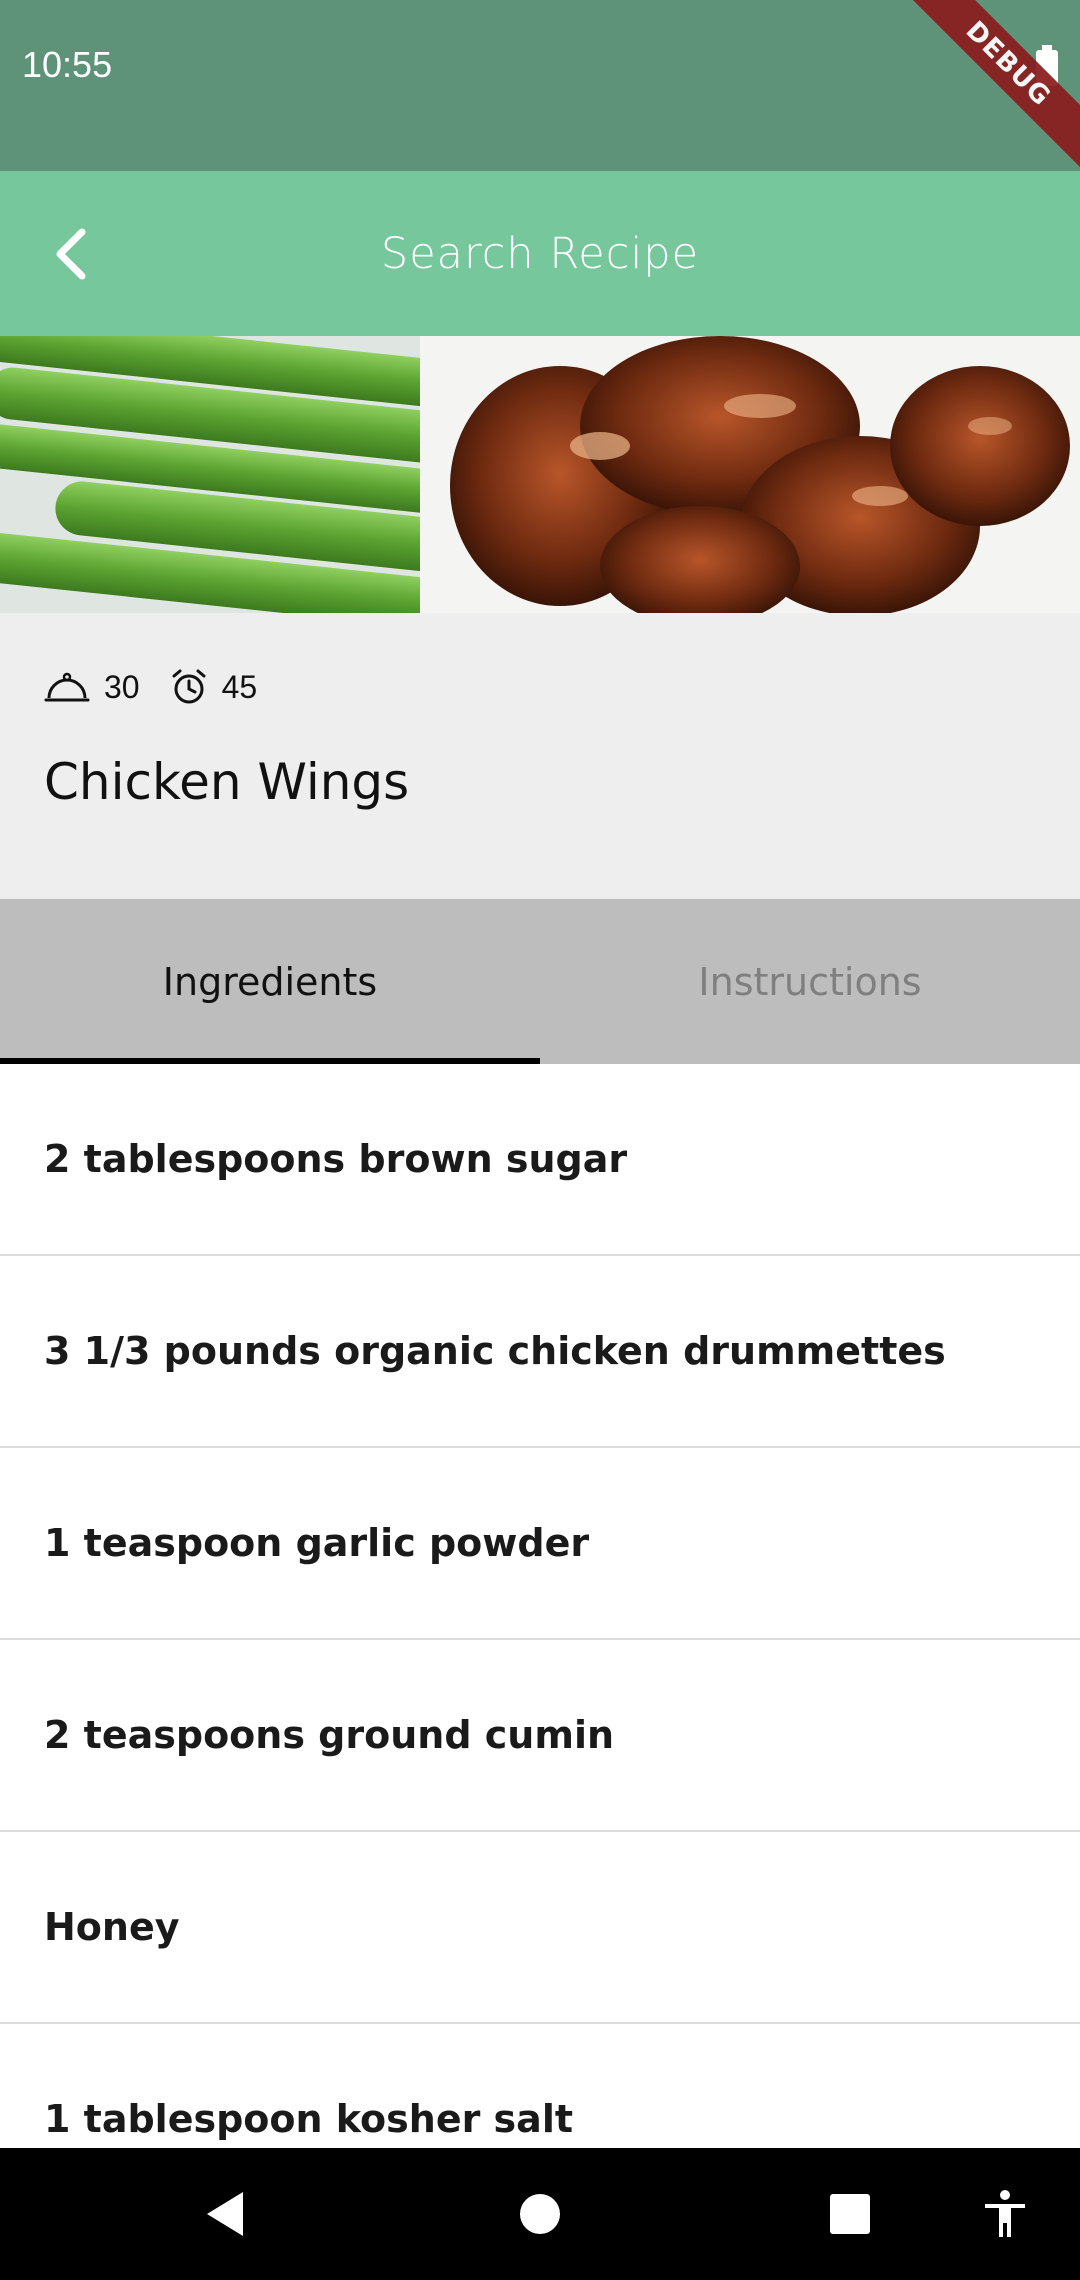 This screenshot has width=1080, height=2280. I want to click on list-item: 1 teaspoon garlic powder, so click(540, 1544).